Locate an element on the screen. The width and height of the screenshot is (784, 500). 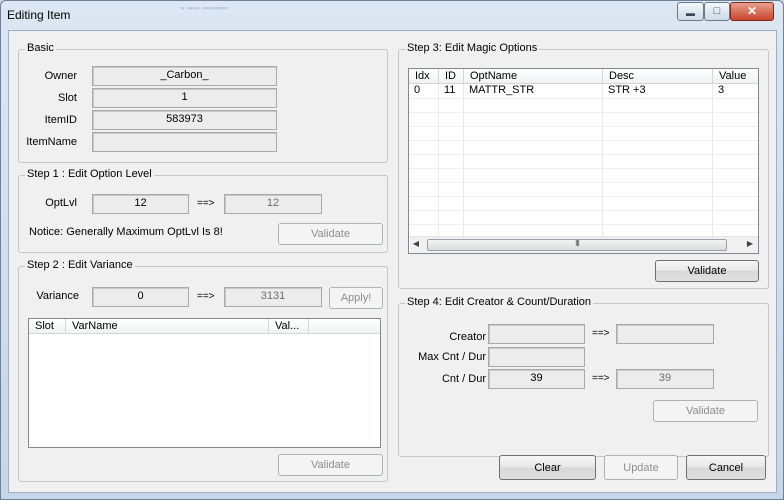
minimize-icon: ▬ is located at coordinates (690, 13).